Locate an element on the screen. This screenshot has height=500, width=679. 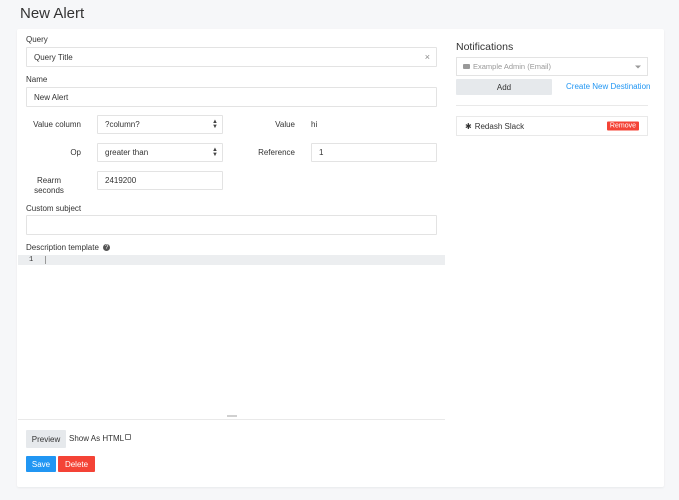
clear-icon: × is located at coordinates (427, 57).